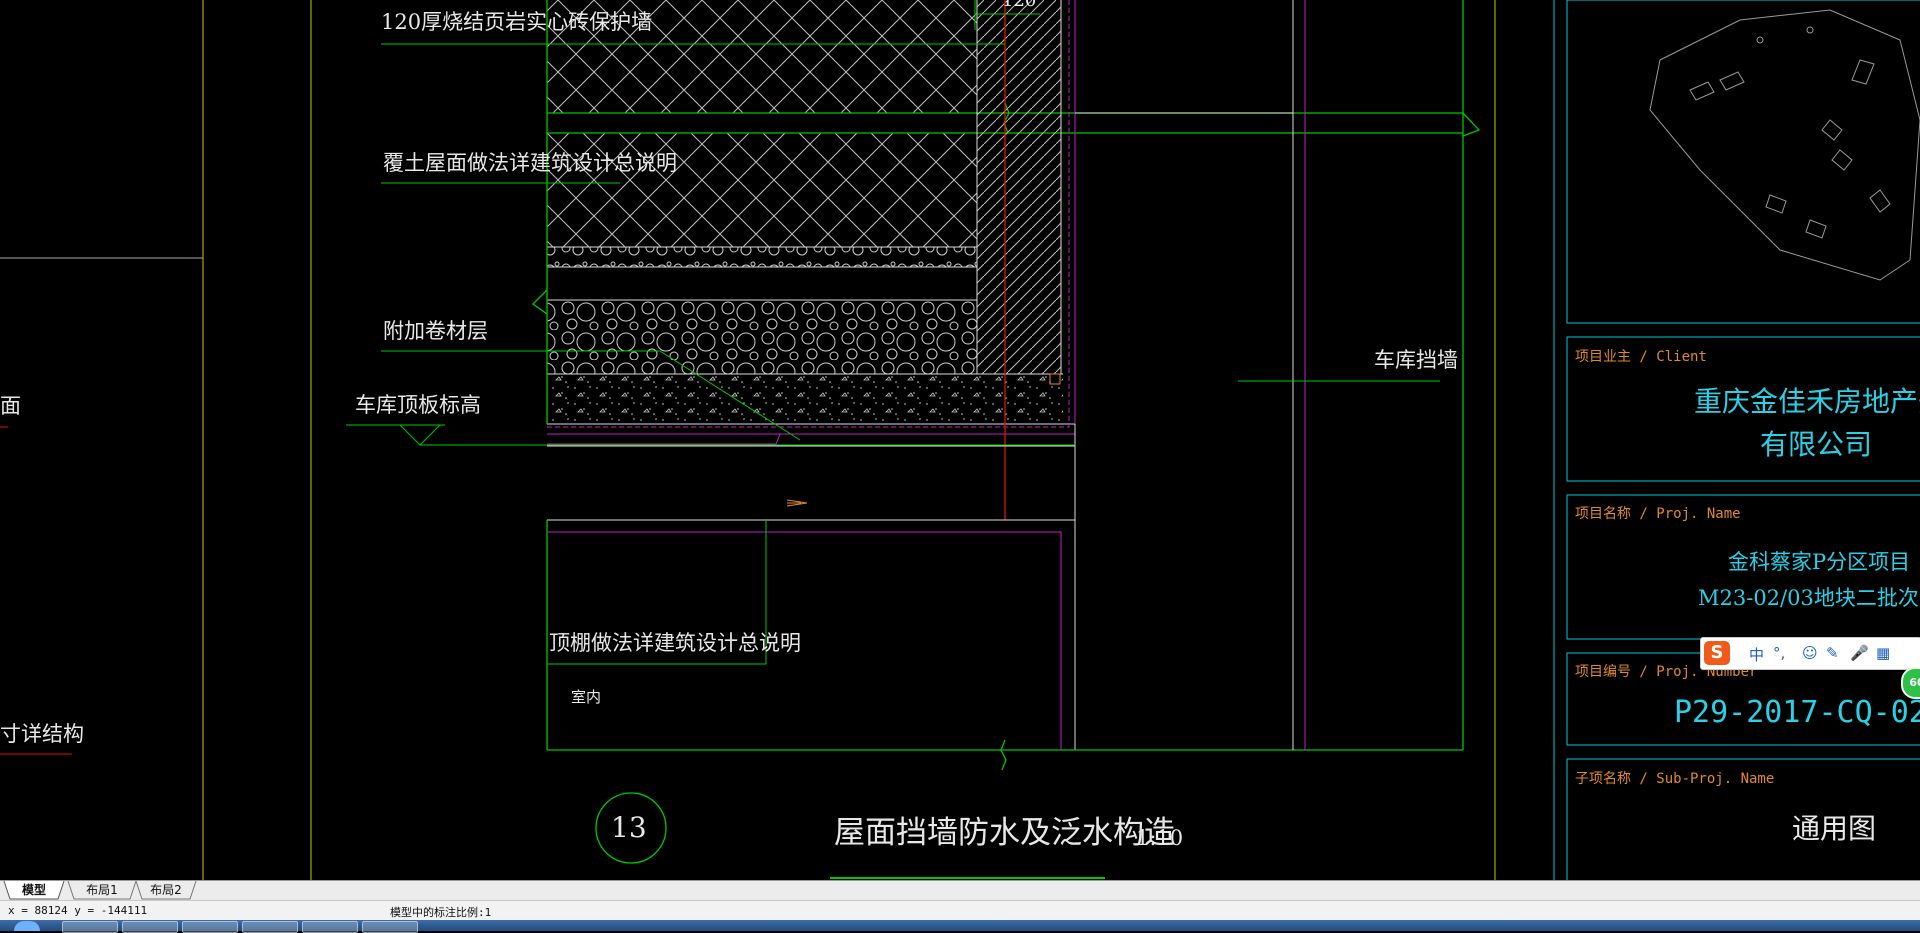 The image size is (1920, 933). I want to click on label-ceiling: 顶棚做法详建筑设计总说明, so click(675, 643).